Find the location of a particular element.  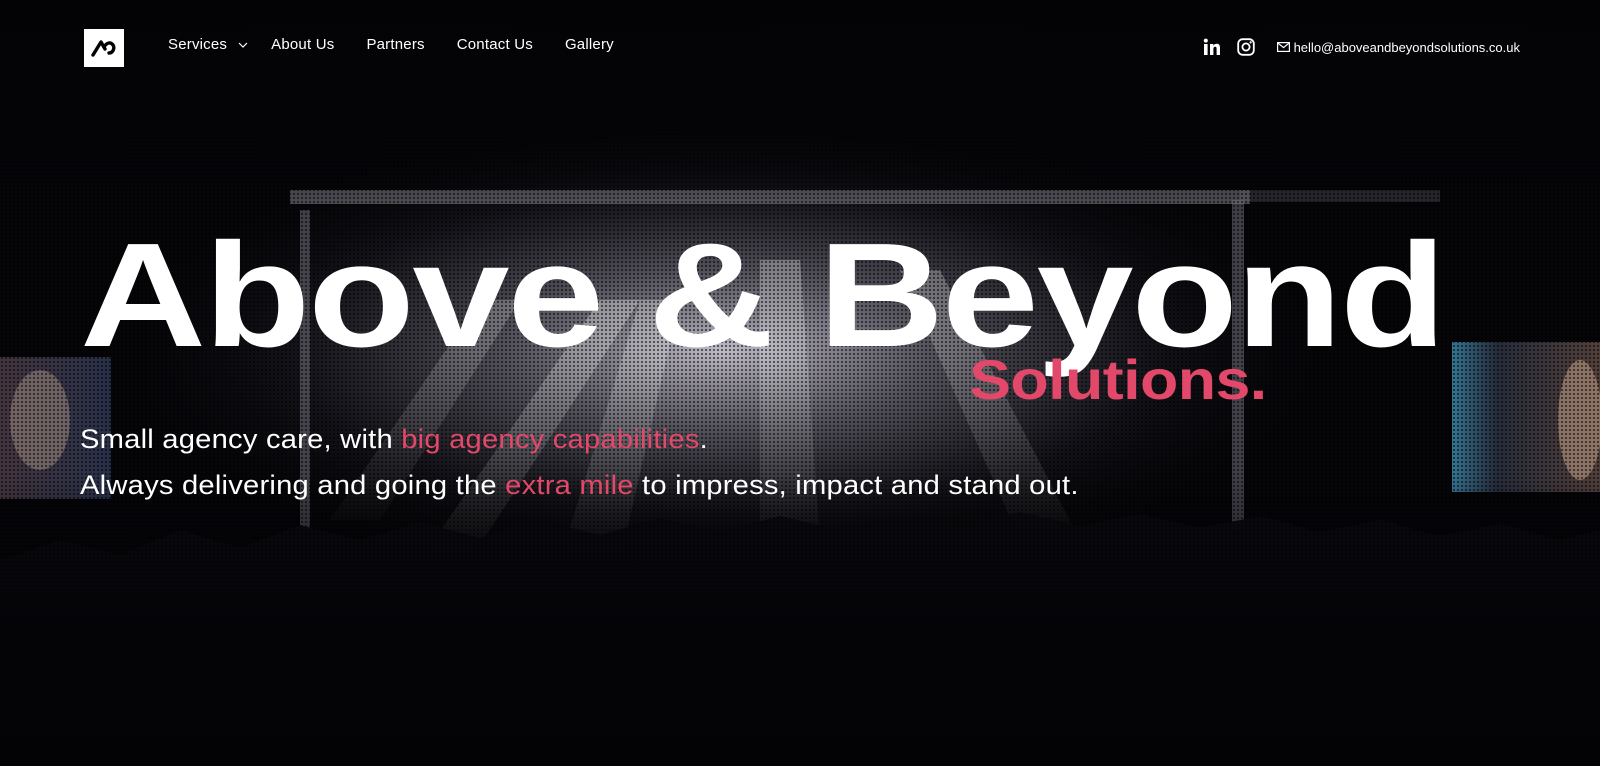

tagline-2-text: Always delivering and going the is located at coordinates (293, 485).